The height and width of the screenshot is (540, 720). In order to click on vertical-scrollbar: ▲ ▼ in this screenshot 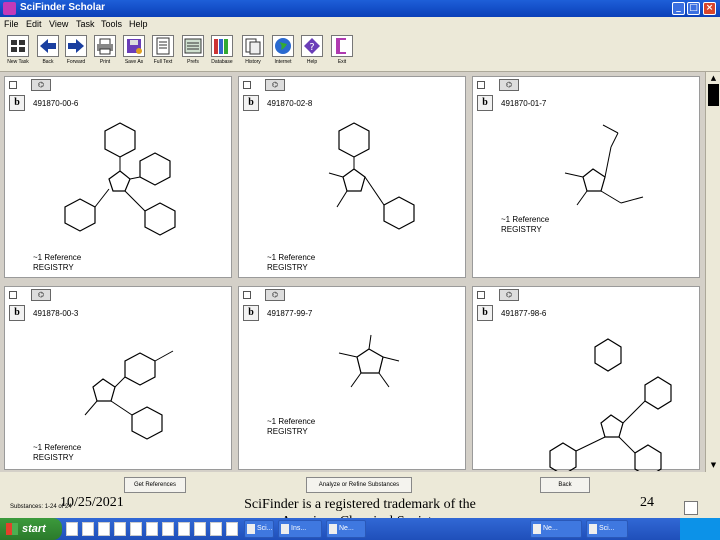, I will do `click(712, 272)`.